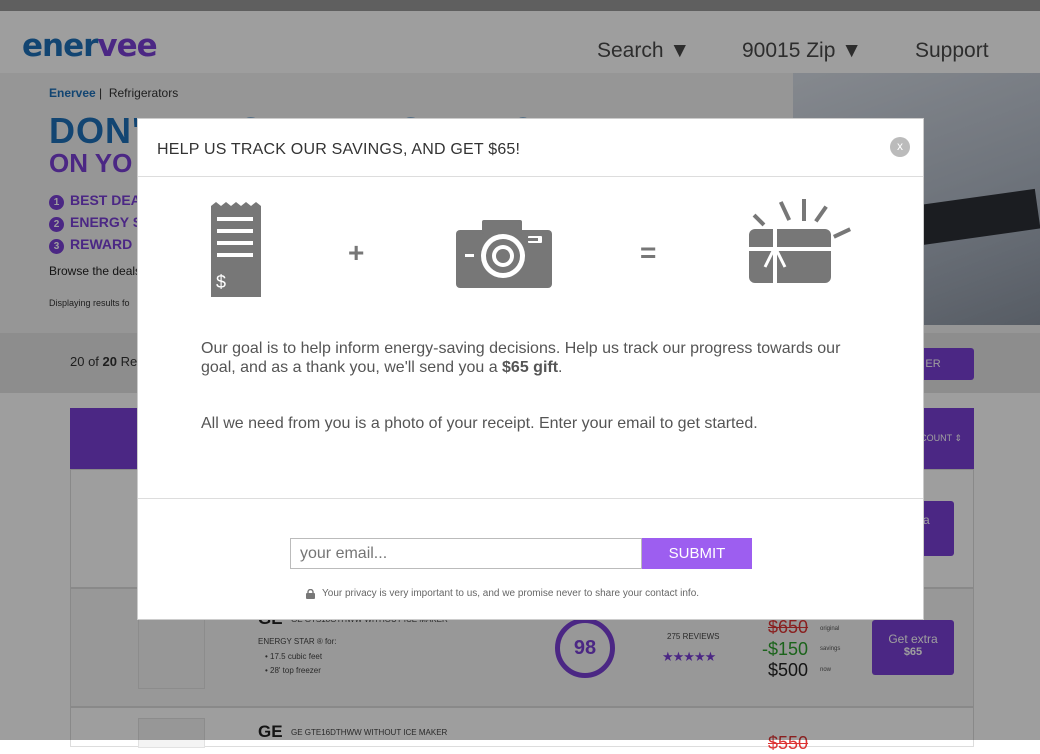 The height and width of the screenshot is (754, 1040). Describe the element at coordinates (221, 282) in the screenshot. I see `receipt-dollar: $` at that location.